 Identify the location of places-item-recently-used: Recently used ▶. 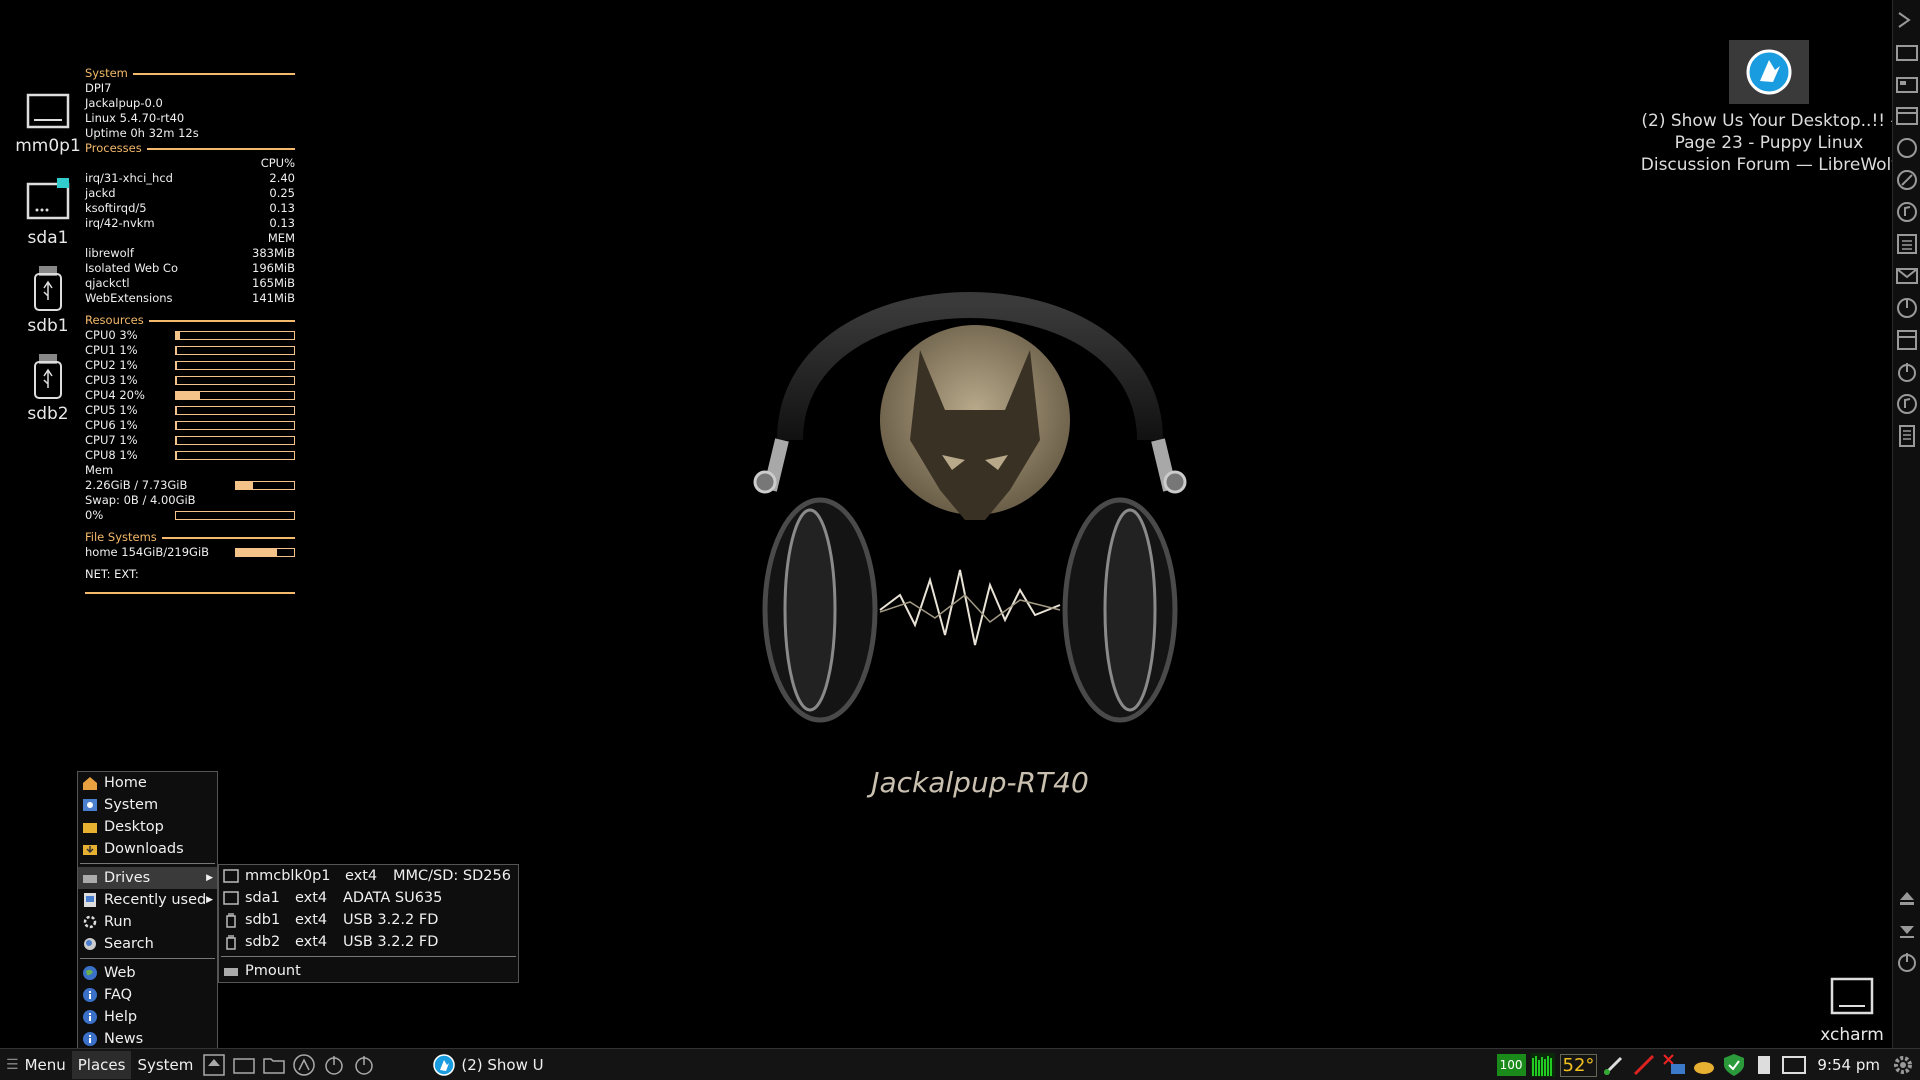
(147, 900).